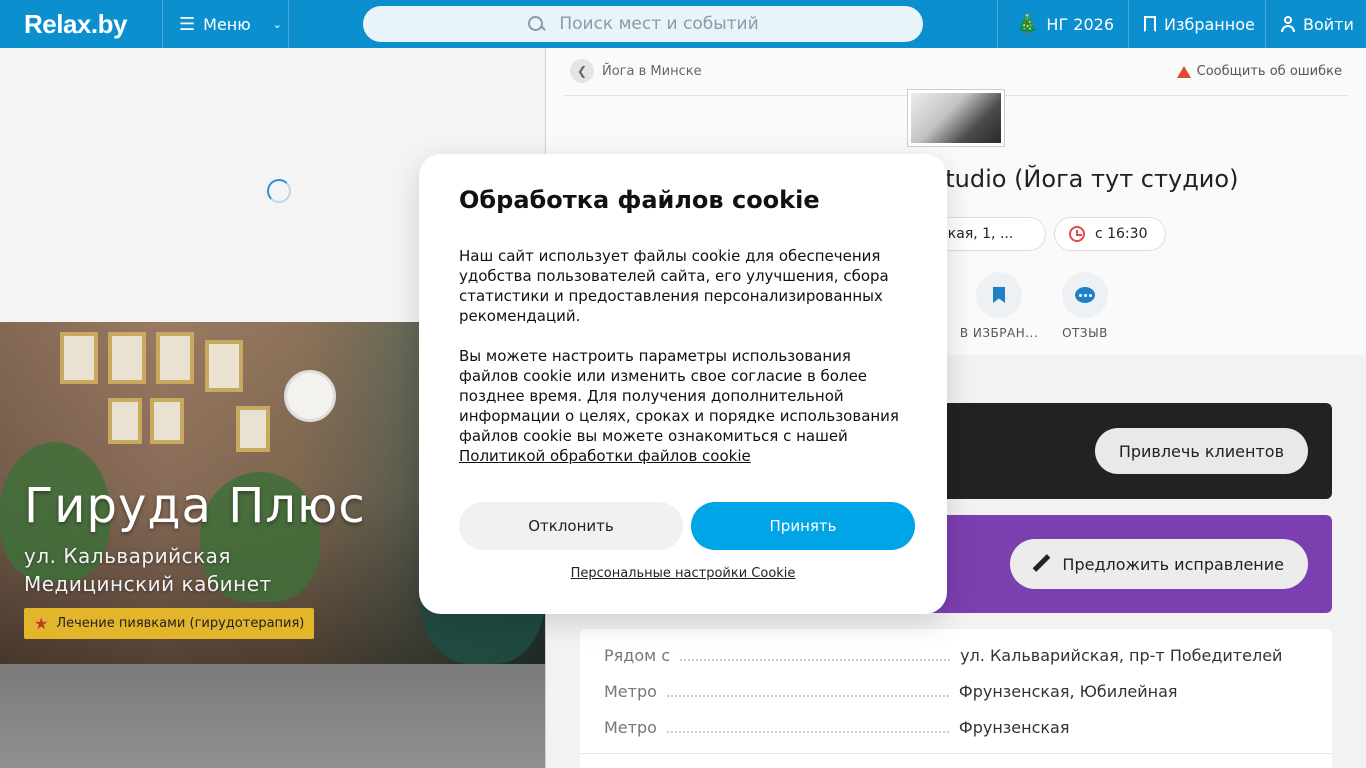 The width and height of the screenshot is (1366, 768). Describe the element at coordinates (127, 556) in the screenshot. I see `hero-street: ул. Кальварийская` at that location.